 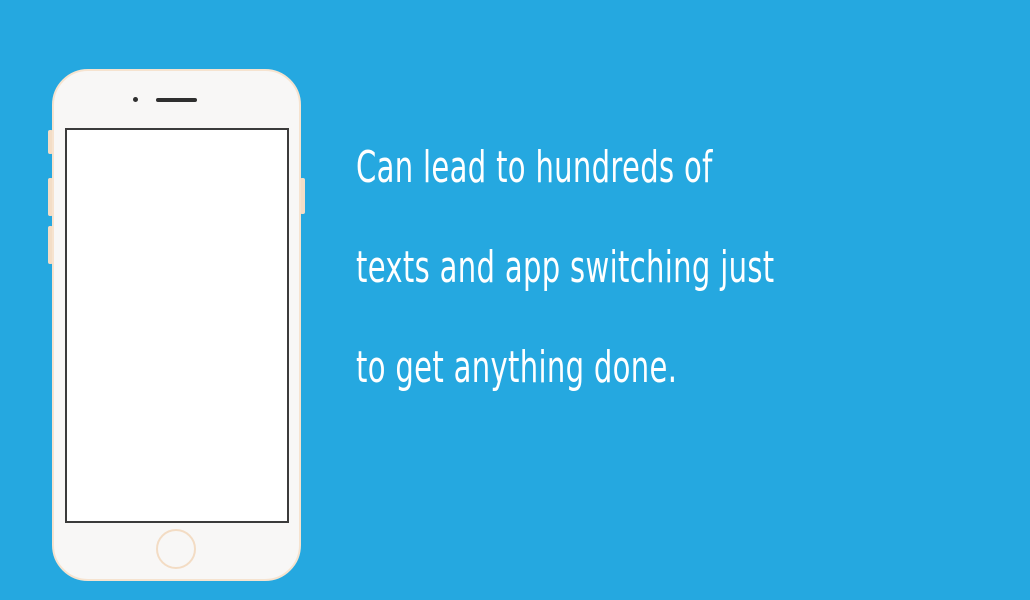 What do you see at coordinates (176, 549) in the screenshot?
I see `home-button-icon` at bounding box center [176, 549].